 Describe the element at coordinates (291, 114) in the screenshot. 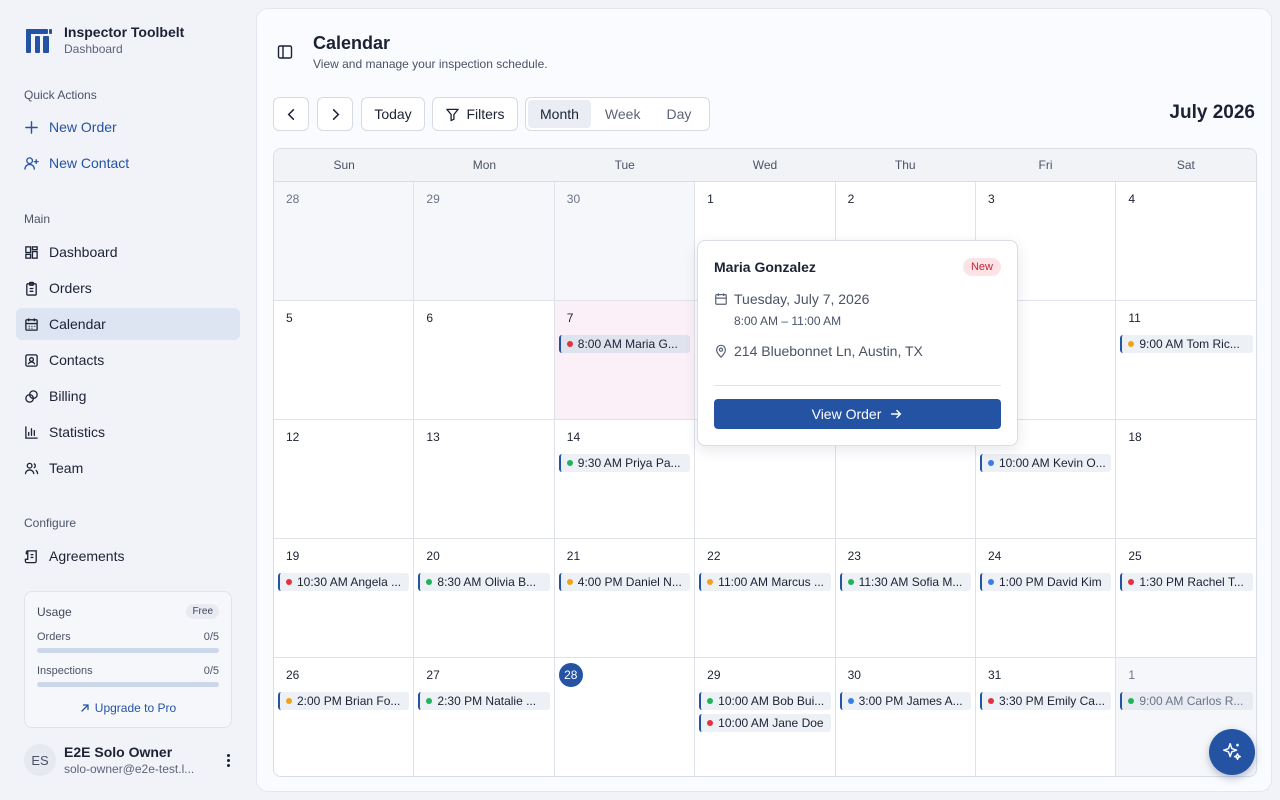

I see `previous-month-button` at that location.